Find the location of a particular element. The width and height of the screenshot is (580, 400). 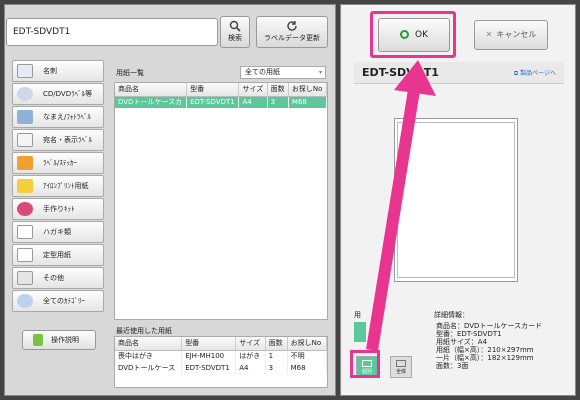

search-icon is located at coordinates (235, 26).